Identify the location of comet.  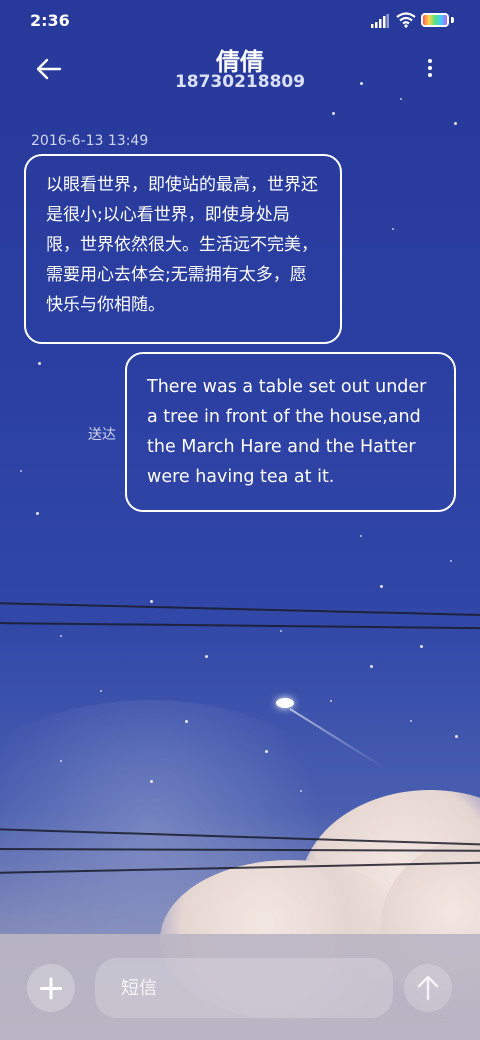
(285, 703).